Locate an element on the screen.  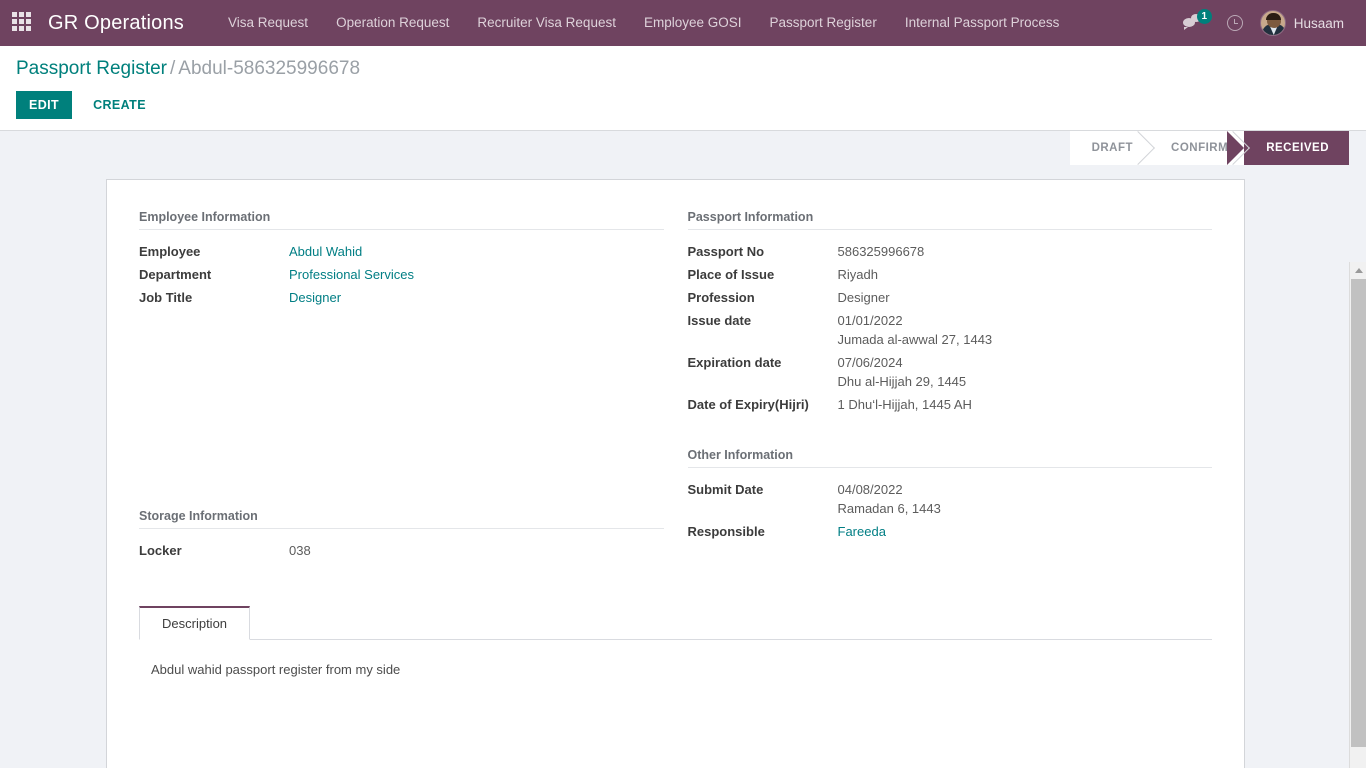
field-label-responsible: Responsible is located at coordinates (726, 531).